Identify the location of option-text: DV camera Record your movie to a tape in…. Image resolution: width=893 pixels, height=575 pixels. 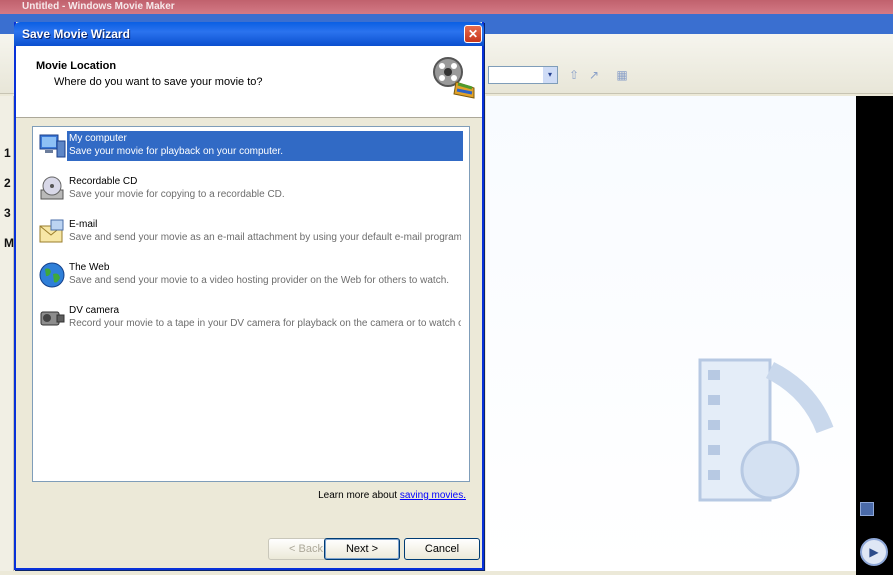
(265, 318).